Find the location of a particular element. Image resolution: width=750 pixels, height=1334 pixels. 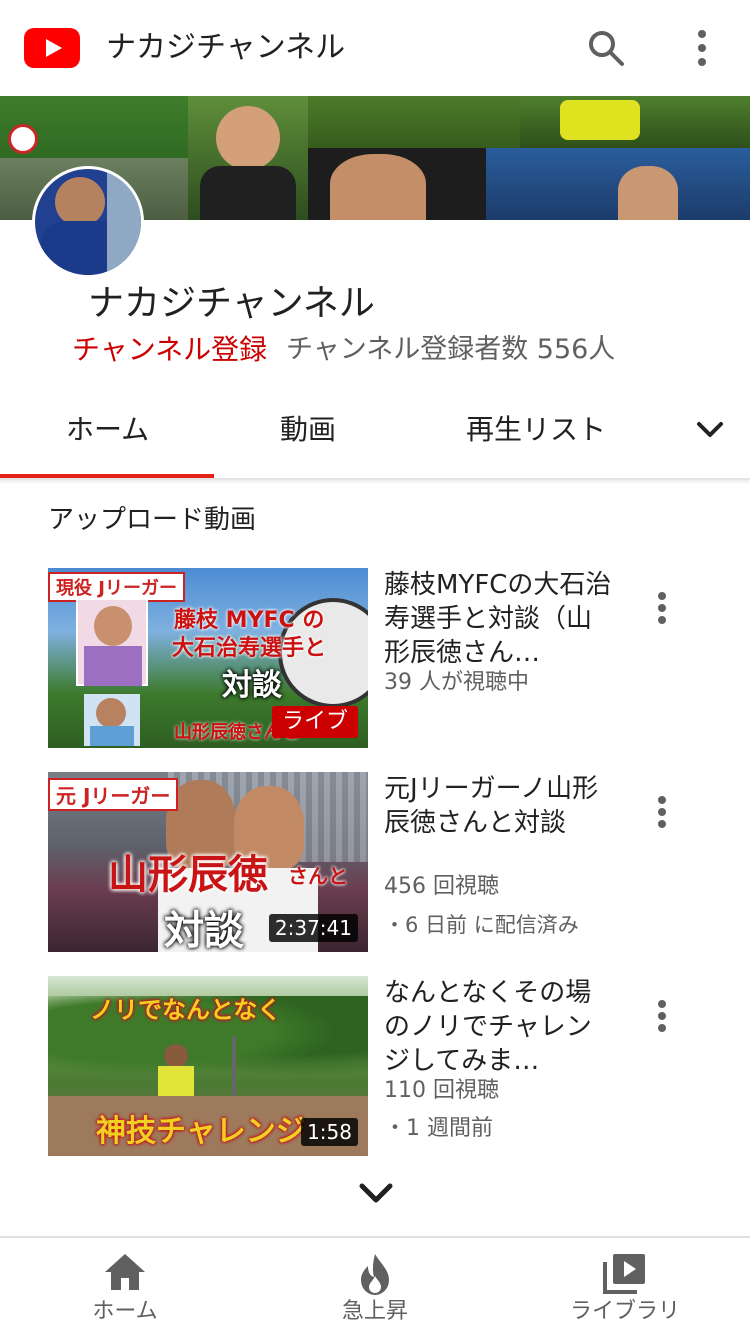

library-icon is located at coordinates (624, 1274).